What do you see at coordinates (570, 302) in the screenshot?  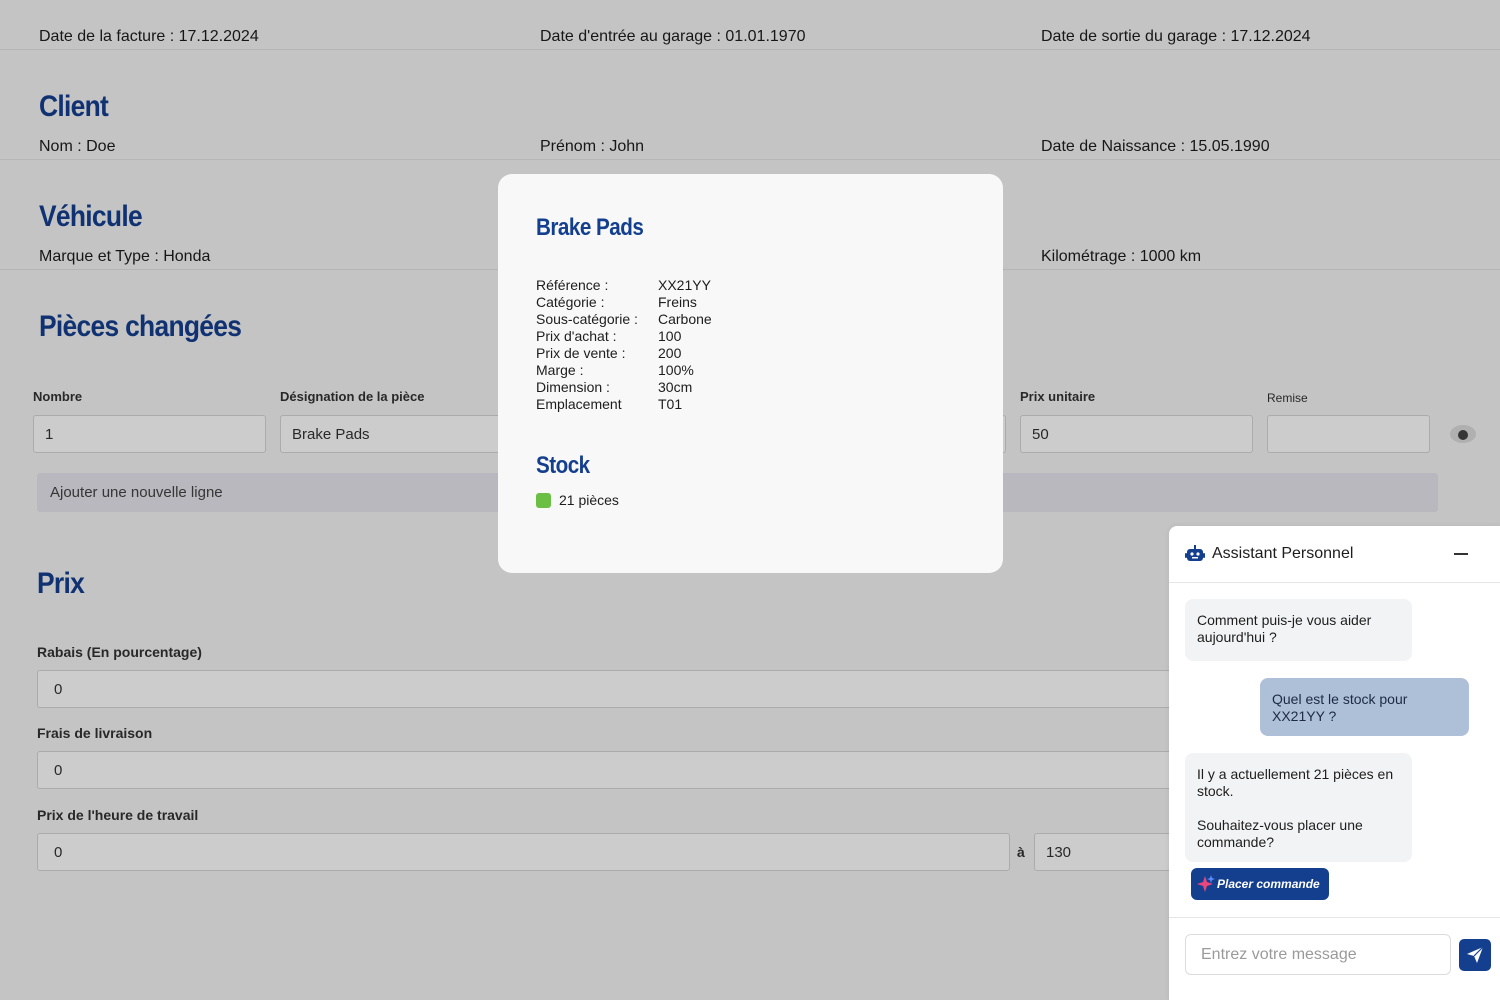 I see `spec-key: Catégorie :` at bounding box center [570, 302].